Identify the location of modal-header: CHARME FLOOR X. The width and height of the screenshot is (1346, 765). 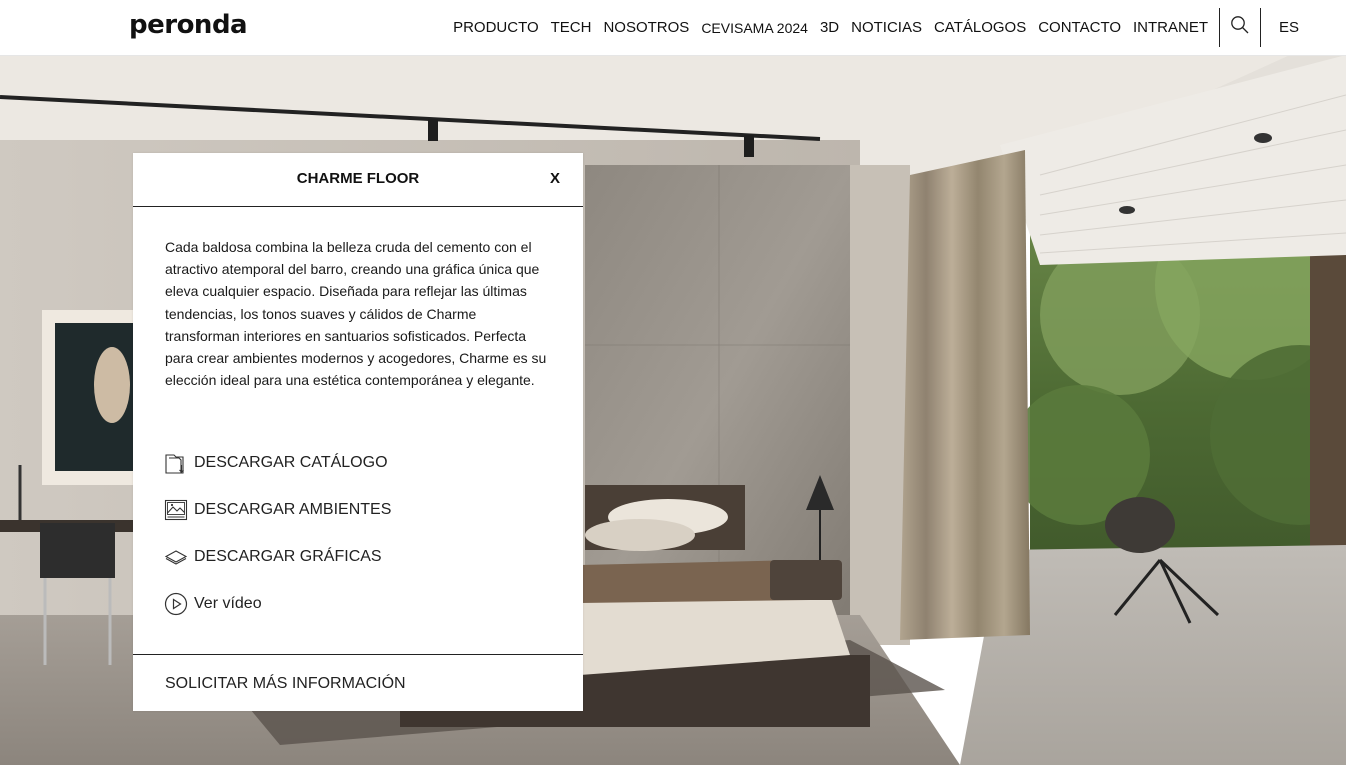
(358, 180).